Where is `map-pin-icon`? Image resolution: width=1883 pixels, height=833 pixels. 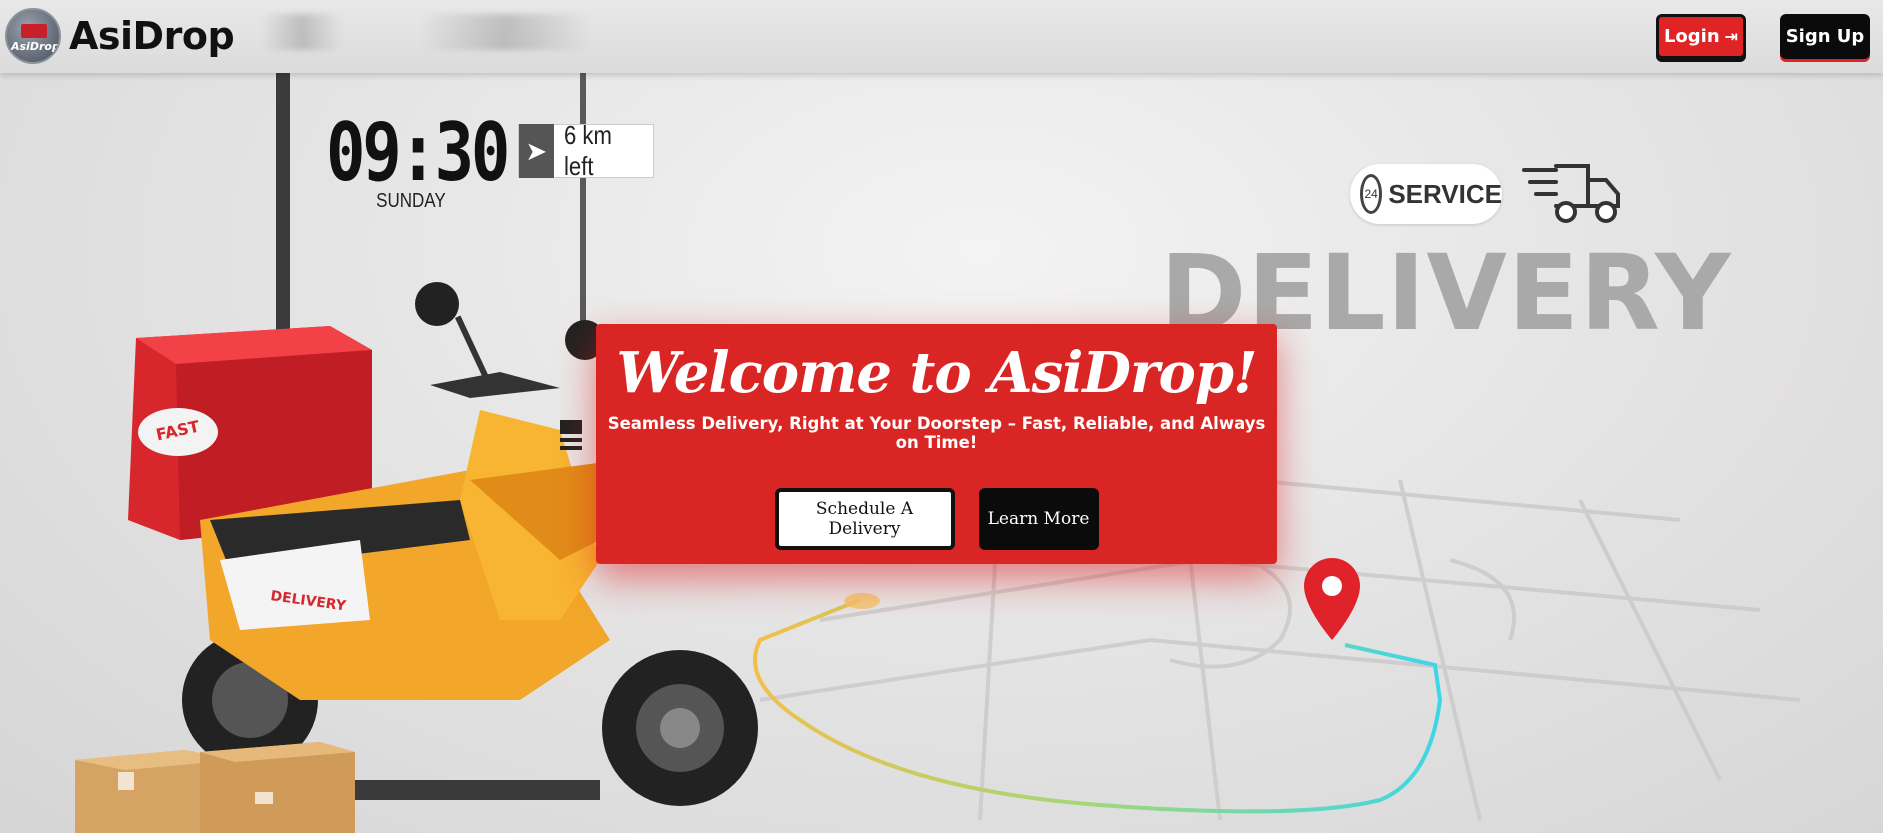 map-pin-icon is located at coordinates (1332, 599).